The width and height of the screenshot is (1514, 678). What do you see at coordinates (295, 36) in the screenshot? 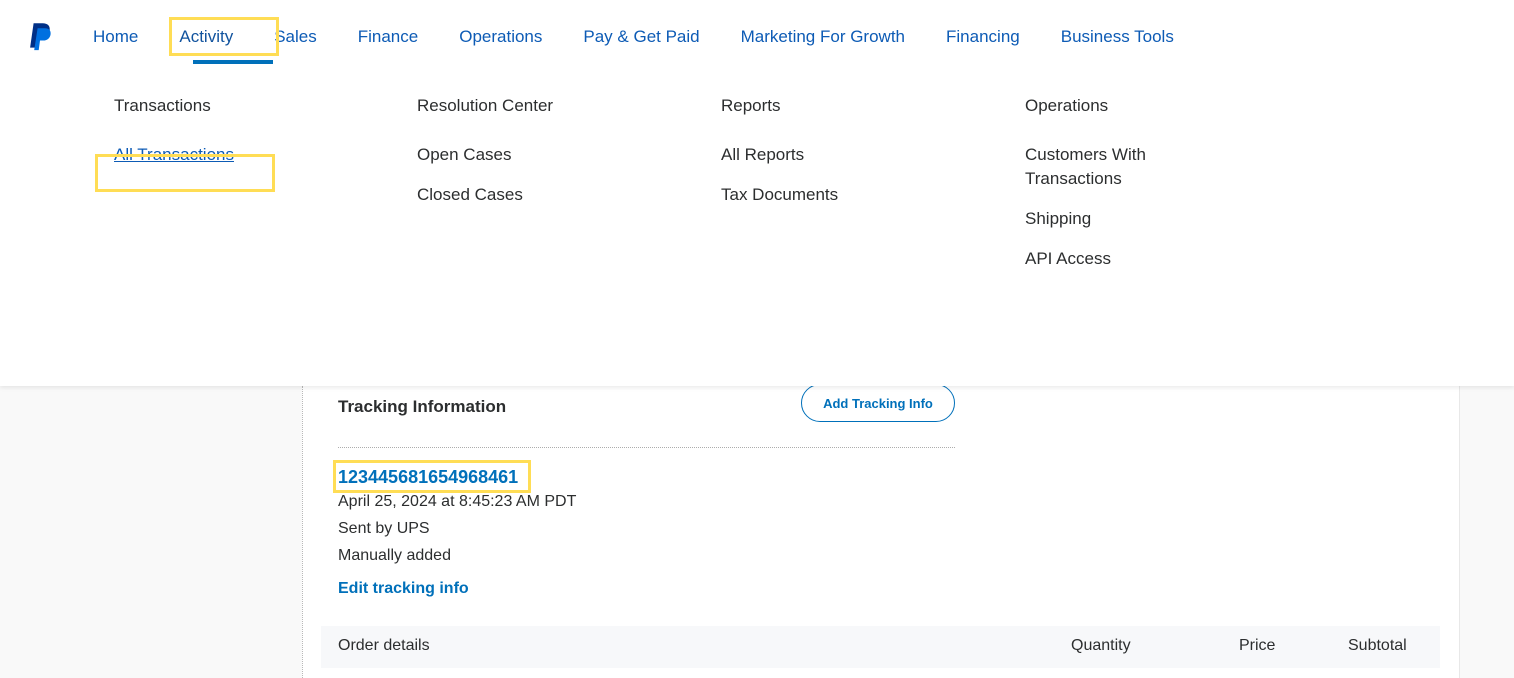
I see `nav-item-label: Sales` at bounding box center [295, 36].